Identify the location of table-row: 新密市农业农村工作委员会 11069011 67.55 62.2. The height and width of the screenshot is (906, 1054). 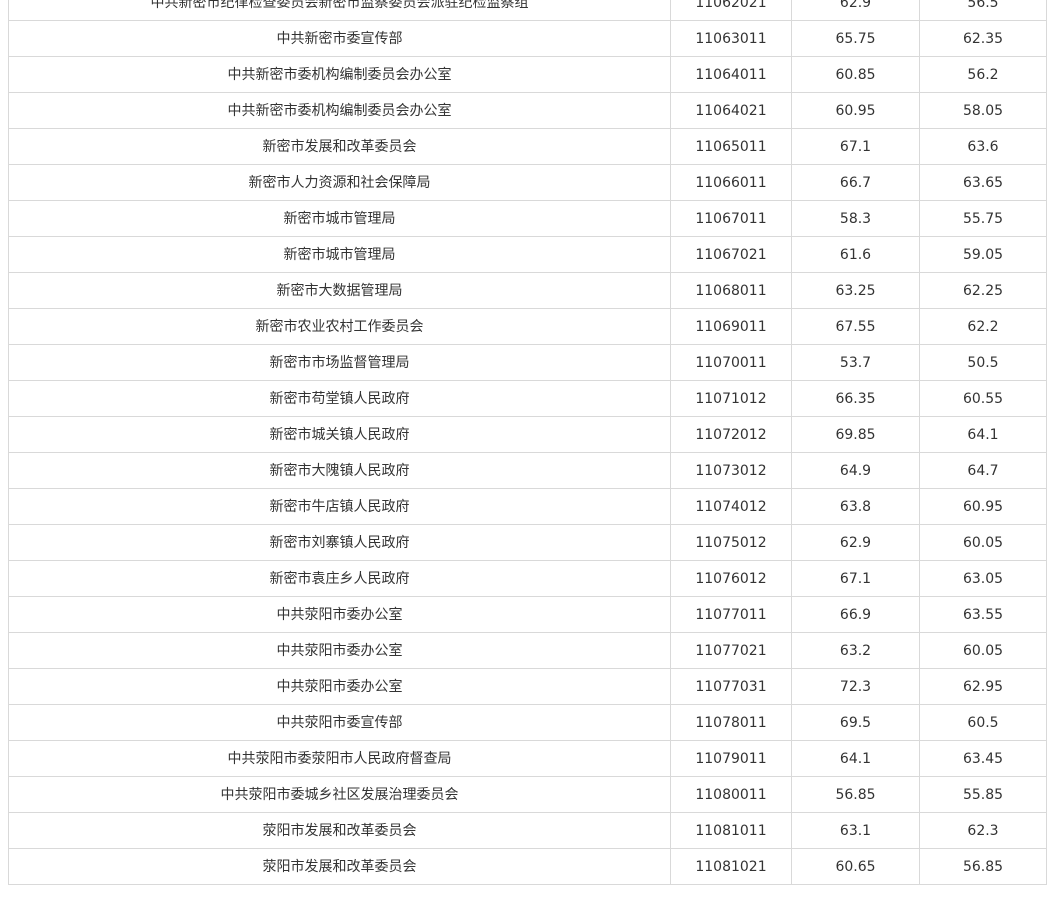
(527, 326).